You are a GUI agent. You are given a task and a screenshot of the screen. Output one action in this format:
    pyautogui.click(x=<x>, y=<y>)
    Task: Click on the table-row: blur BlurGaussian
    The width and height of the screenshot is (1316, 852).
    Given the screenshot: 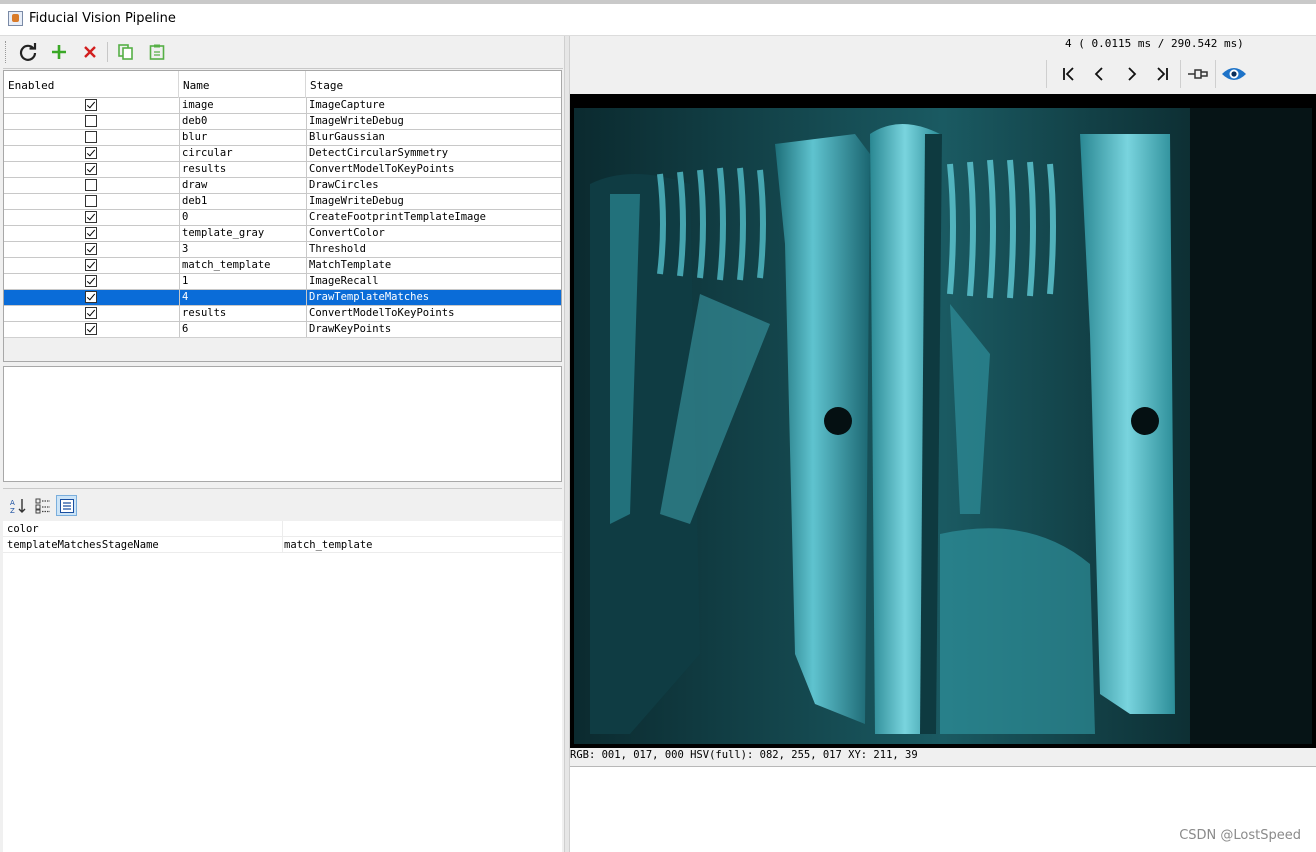 What is the action you would take?
    pyautogui.click(x=282, y=138)
    